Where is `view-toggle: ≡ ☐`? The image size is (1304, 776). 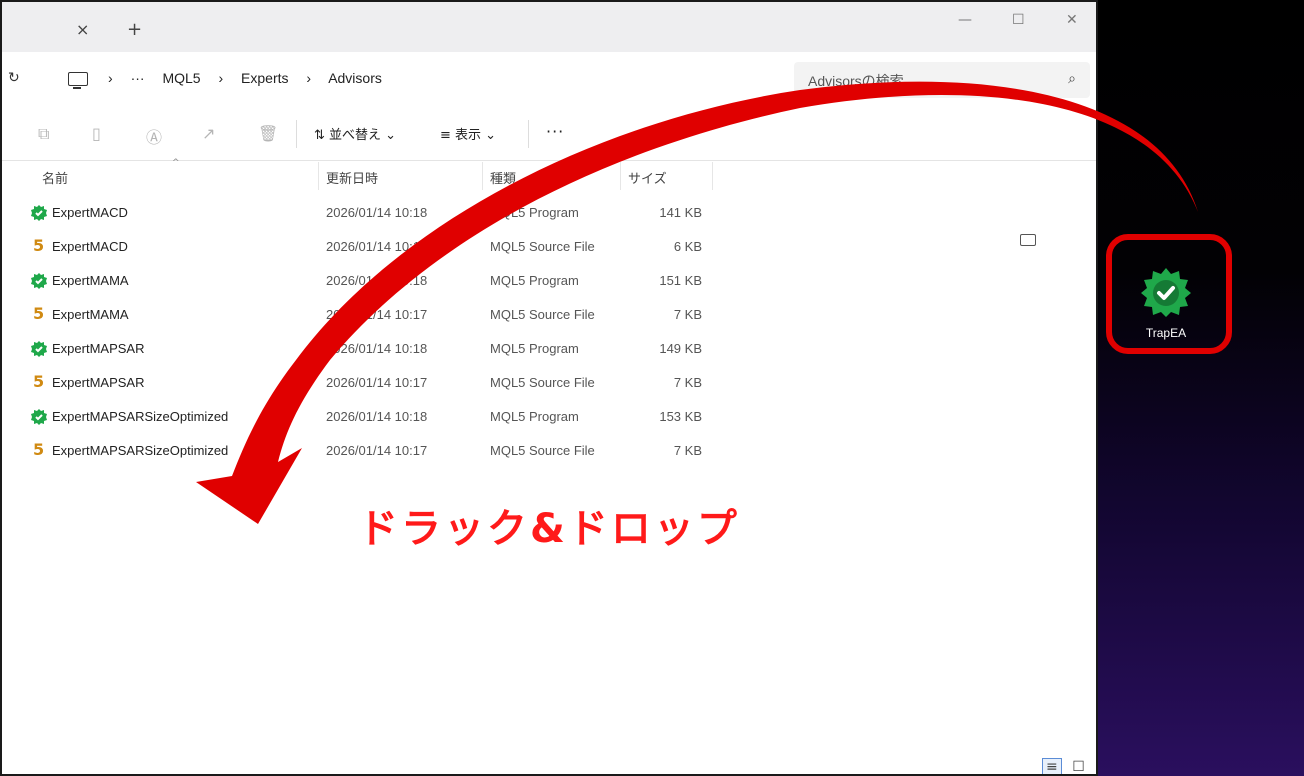
view-toggle: ≡ ☐ is located at coordinates (1063, 766).